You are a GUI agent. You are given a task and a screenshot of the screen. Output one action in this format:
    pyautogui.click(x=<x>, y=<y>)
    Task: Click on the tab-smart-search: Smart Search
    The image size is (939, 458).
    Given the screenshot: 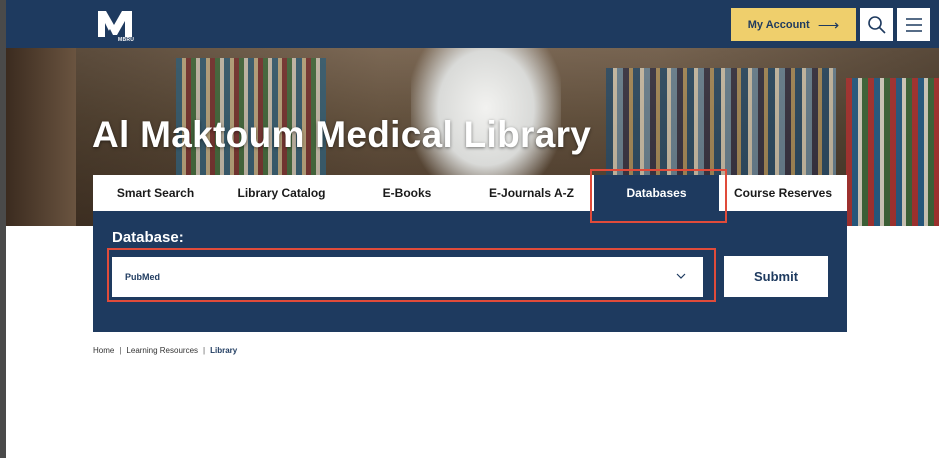 What is the action you would take?
    pyautogui.click(x=155, y=193)
    